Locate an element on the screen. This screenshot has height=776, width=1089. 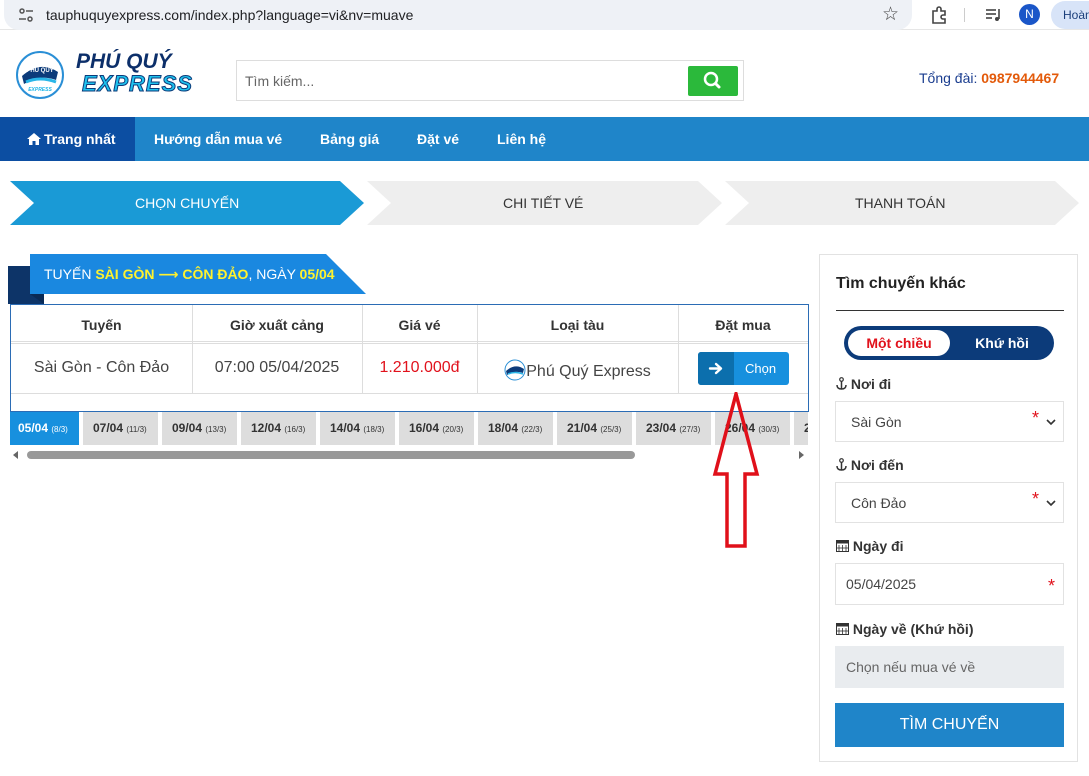
from-label: Nơi đi is located at coordinates (863, 384).